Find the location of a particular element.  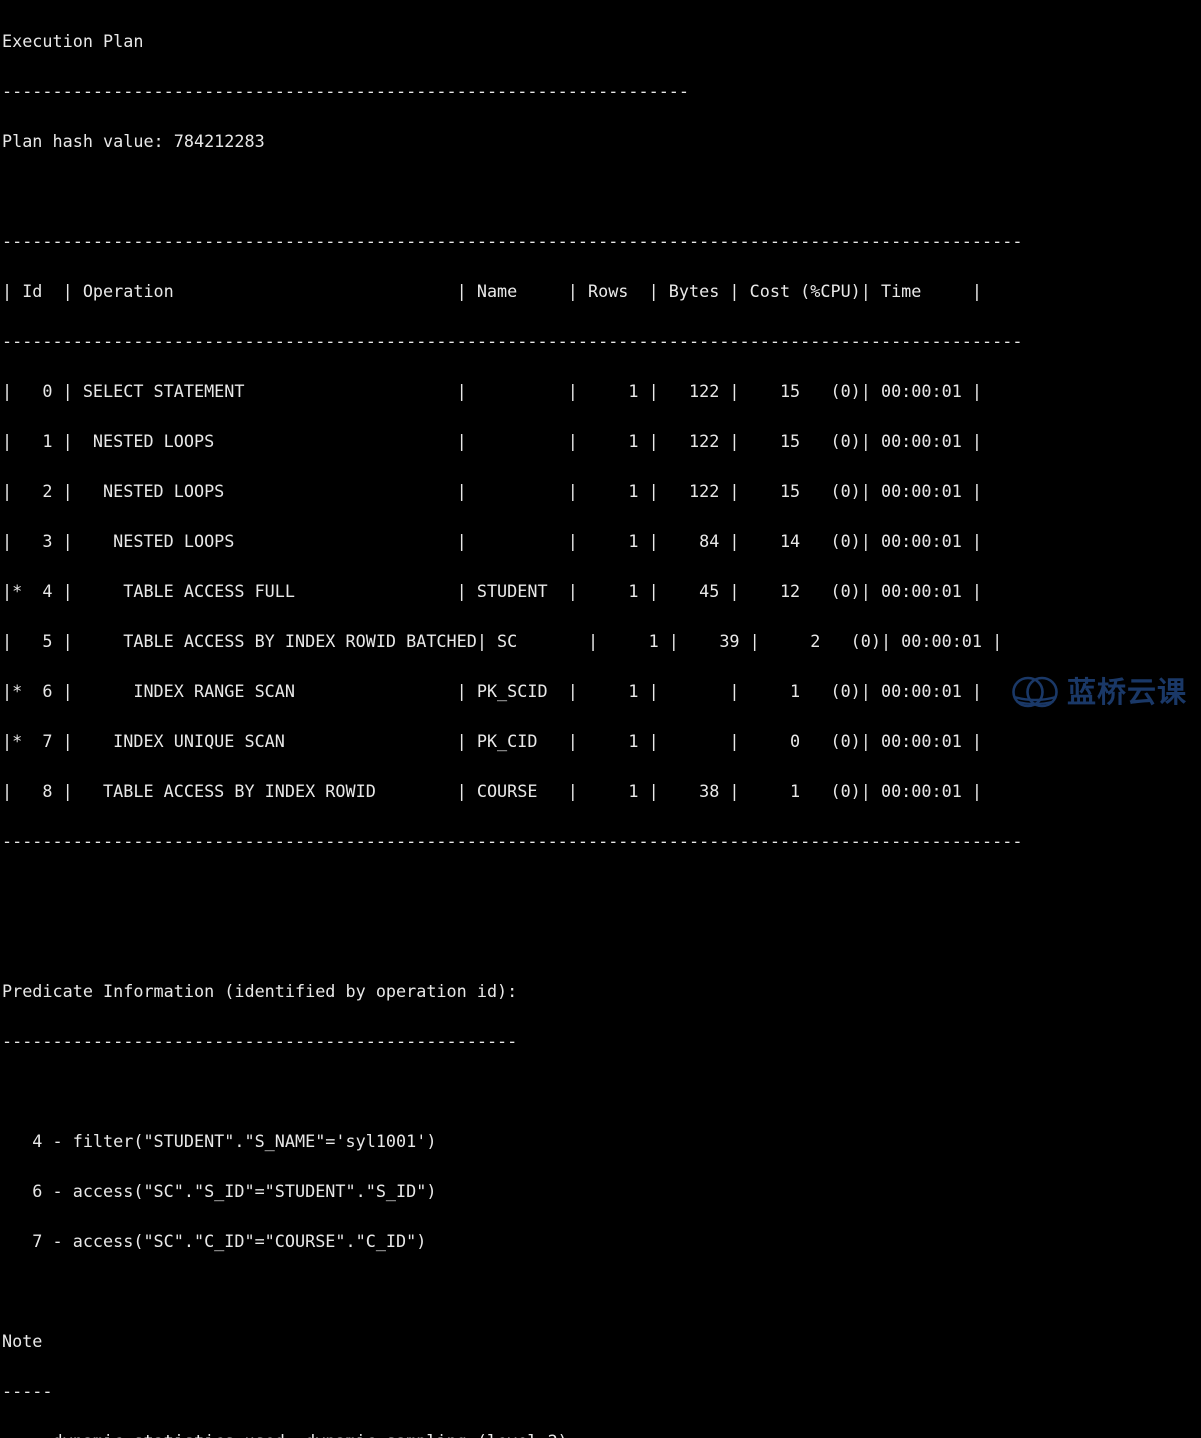

plan-hash-value: Plan hash value: 784212283 is located at coordinates (133, 141).